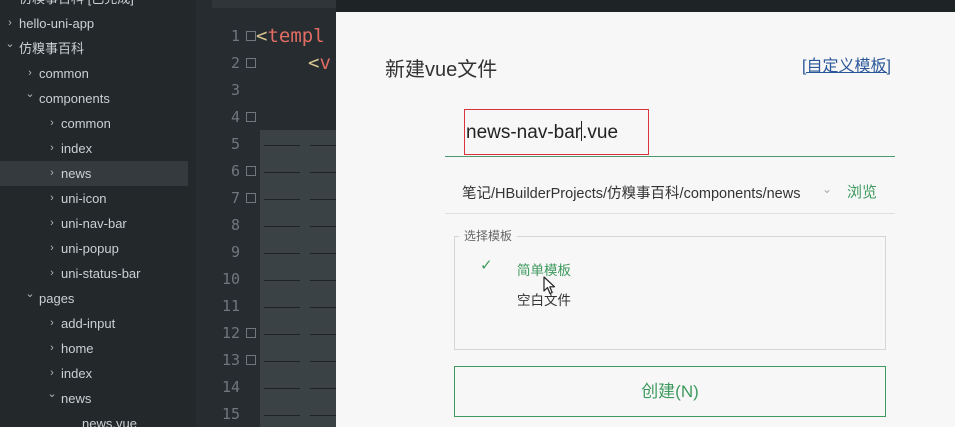 This screenshot has width=955, height=427. I want to click on code-tag: templ, so click(296, 36).